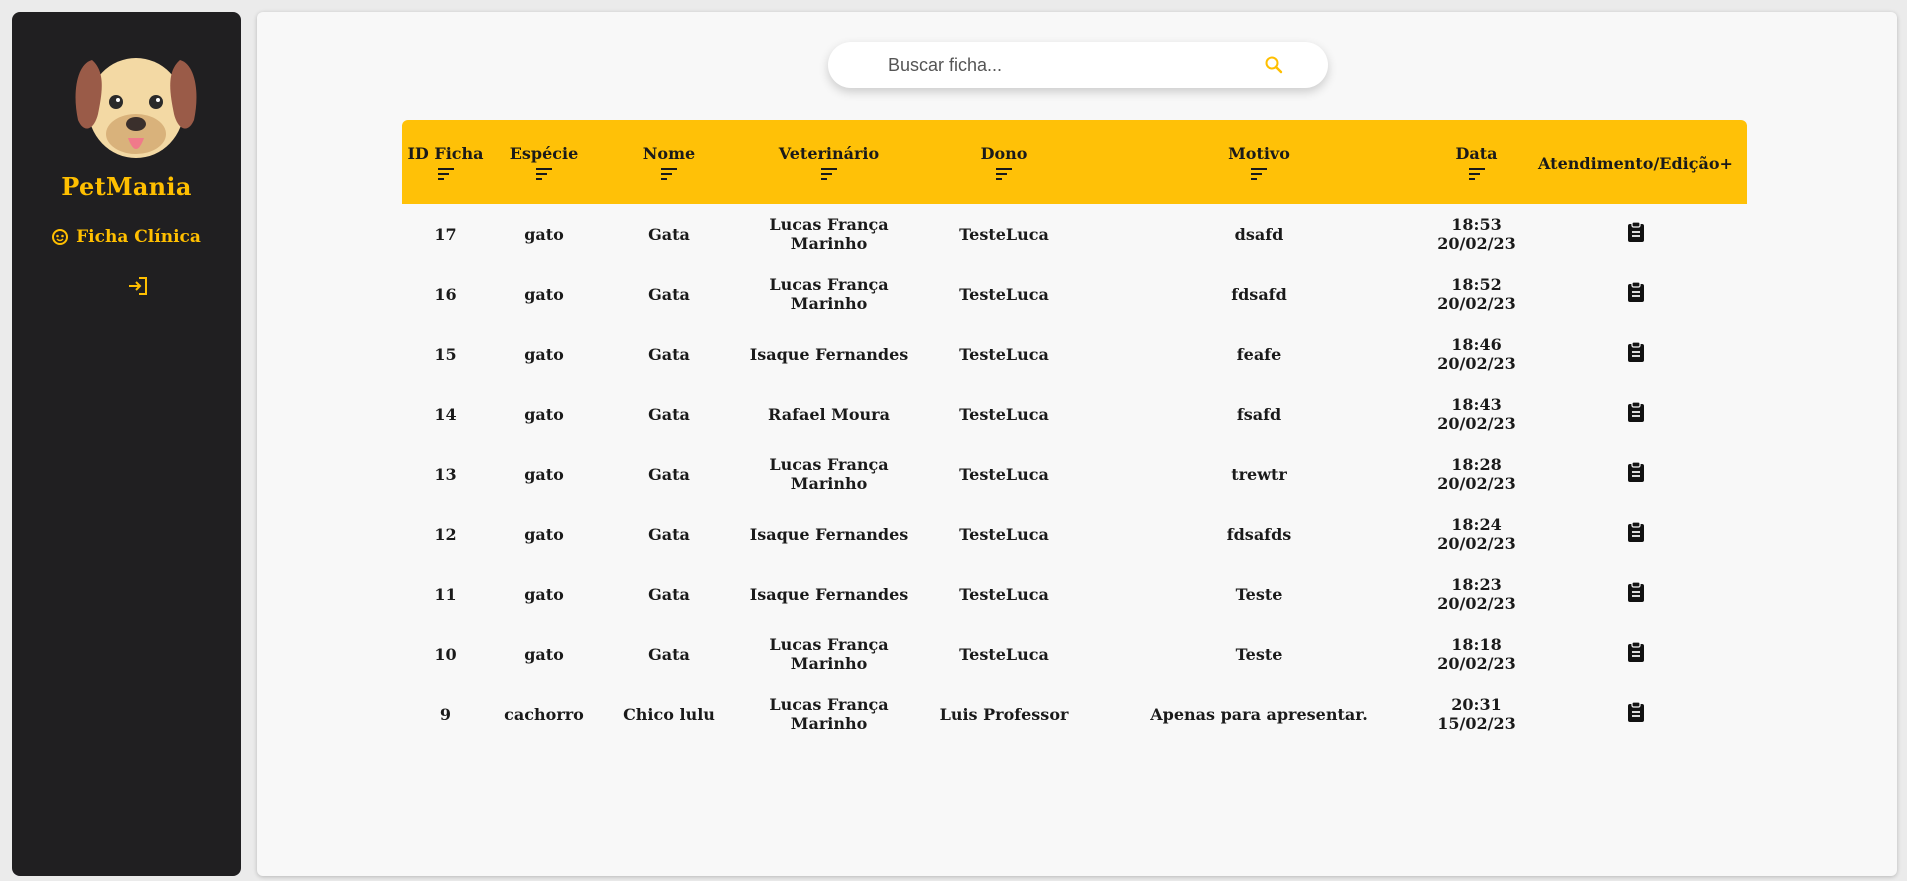 This screenshot has width=1907, height=881. What do you see at coordinates (829, 162) in the screenshot?
I see `column-header-veterinario: Veterinário` at bounding box center [829, 162].